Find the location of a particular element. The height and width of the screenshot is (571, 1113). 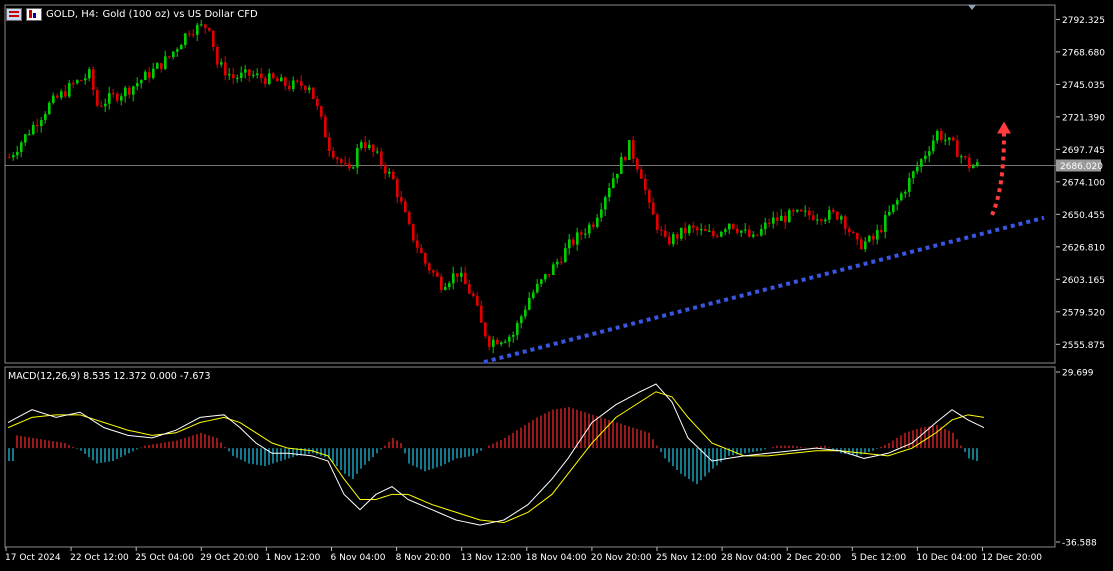

macd-histogram is located at coordinates (493, 446).